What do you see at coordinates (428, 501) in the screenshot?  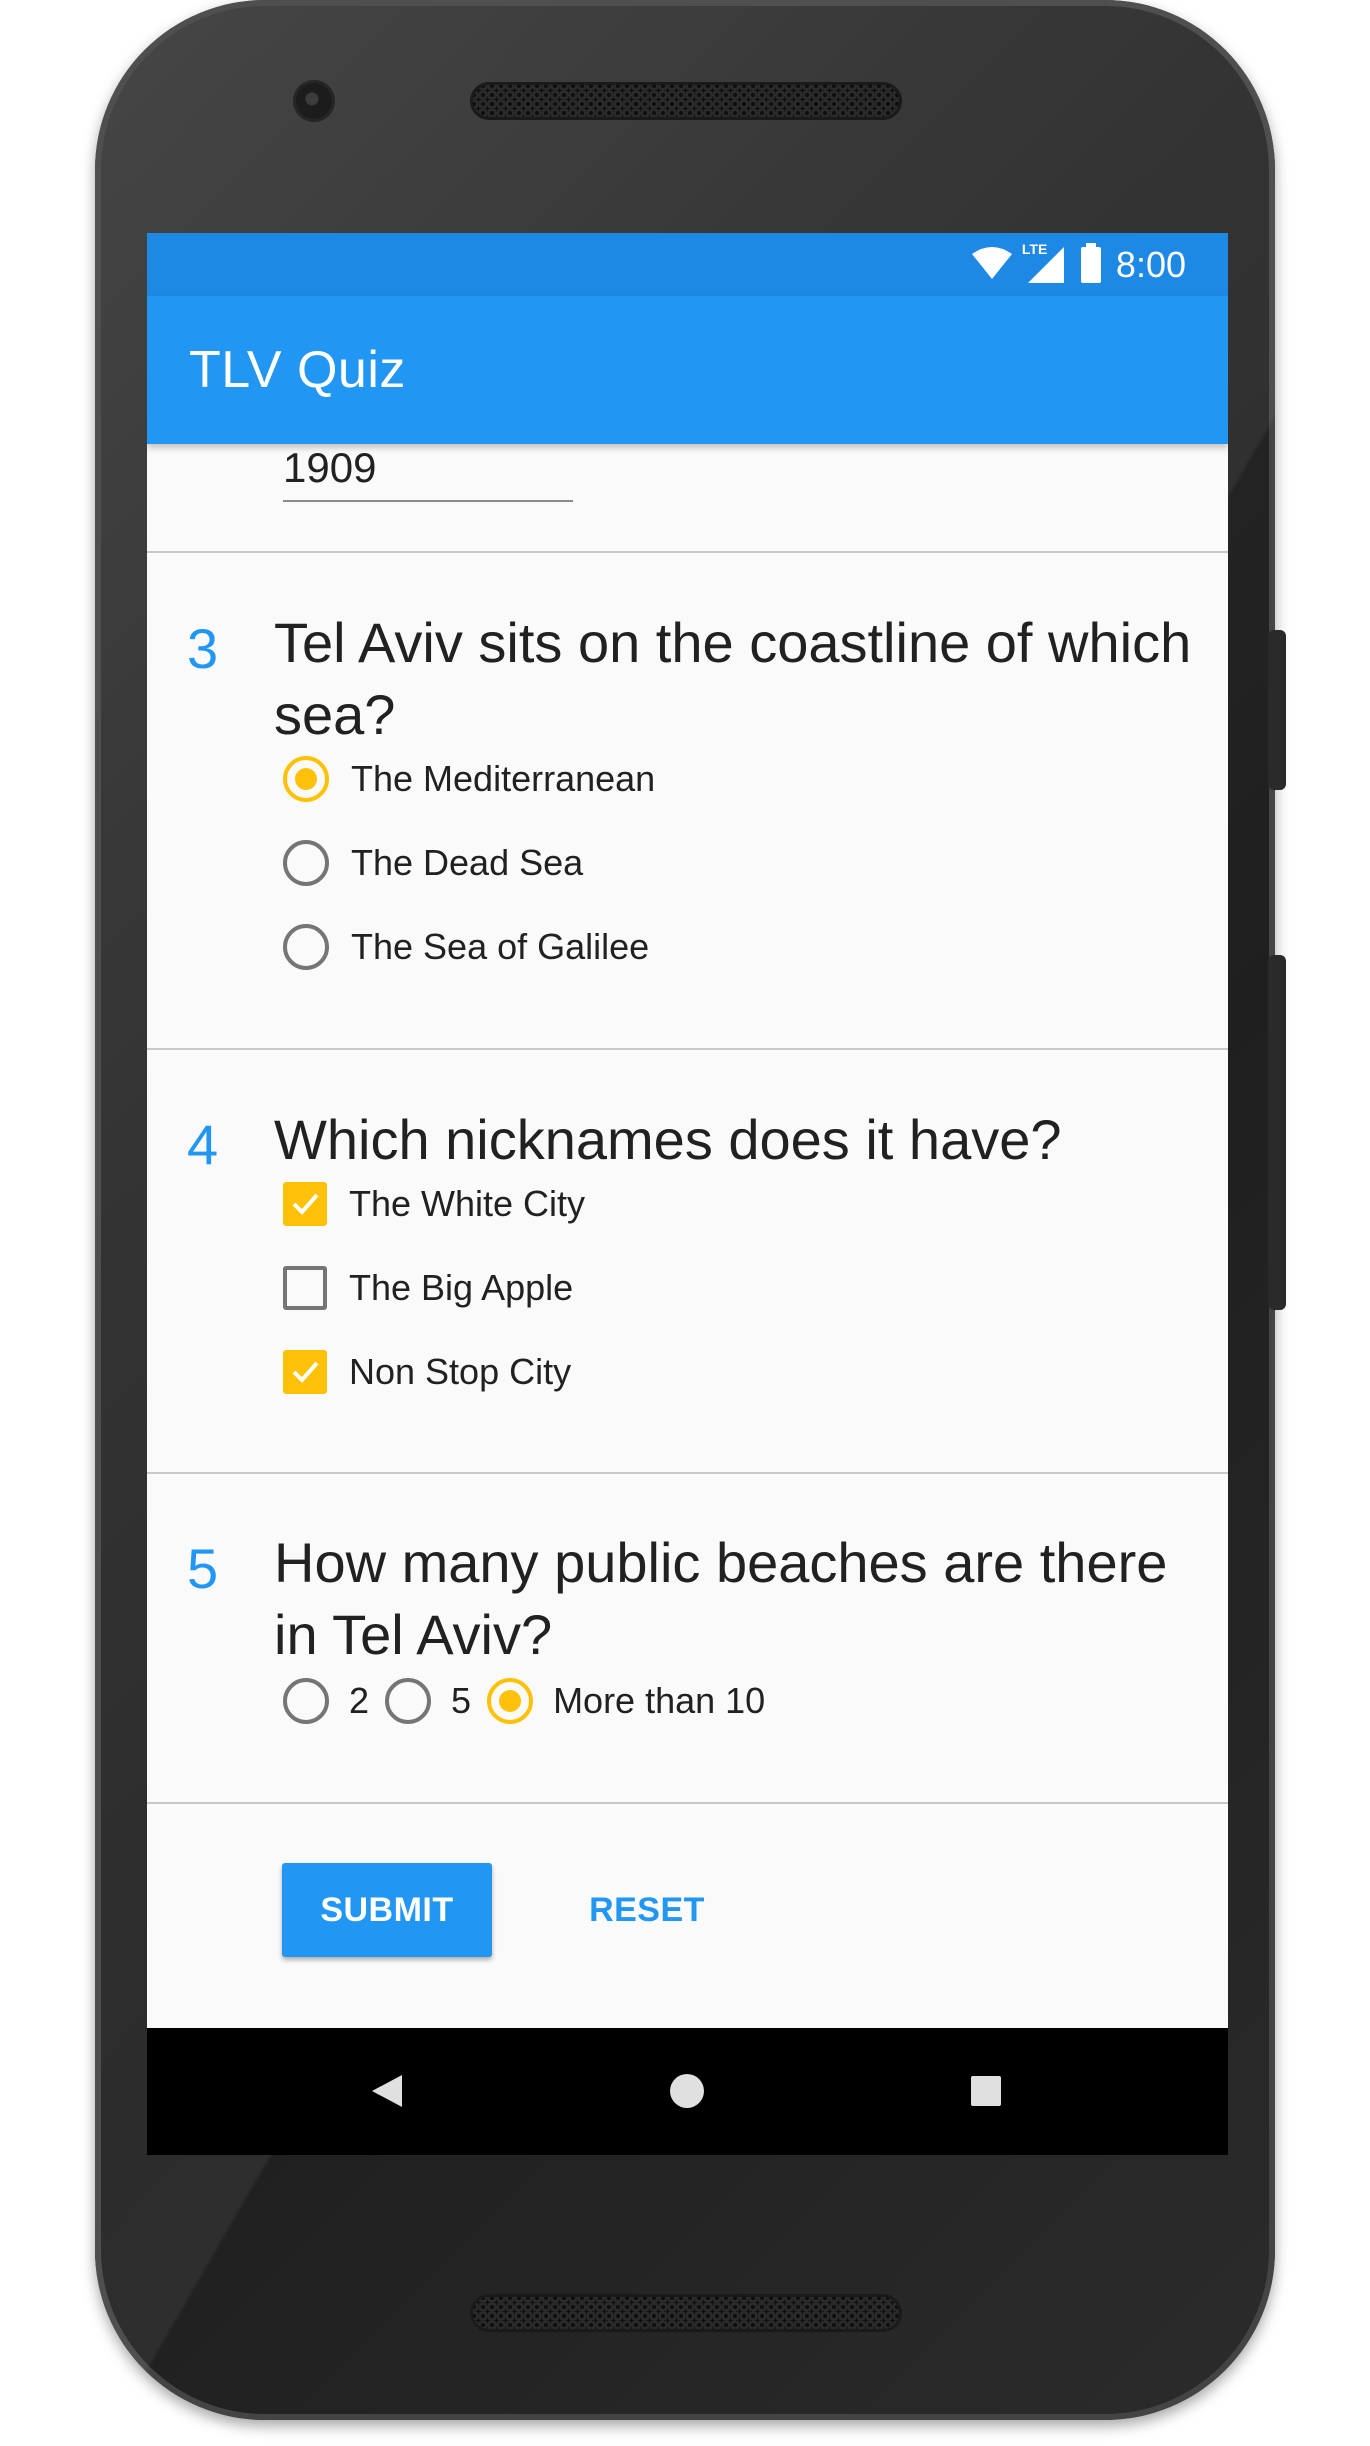 I see `input-underline` at bounding box center [428, 501].